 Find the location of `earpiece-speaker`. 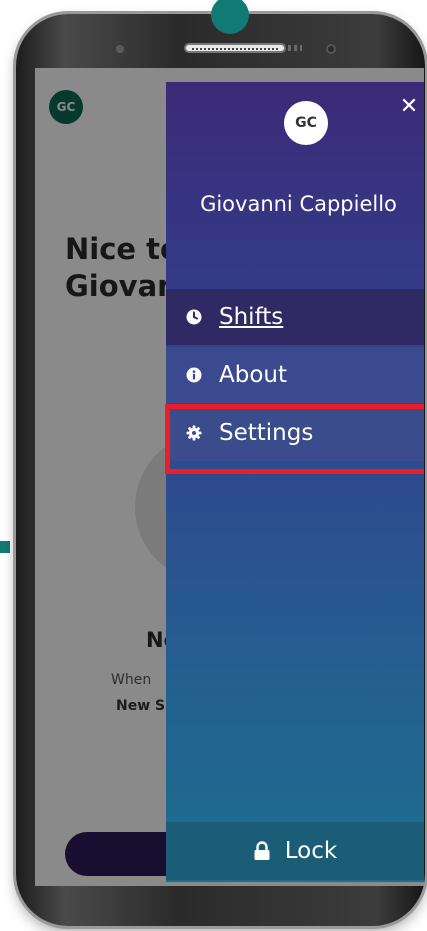

earpiece-speaker is located at coordinates (235, 48).